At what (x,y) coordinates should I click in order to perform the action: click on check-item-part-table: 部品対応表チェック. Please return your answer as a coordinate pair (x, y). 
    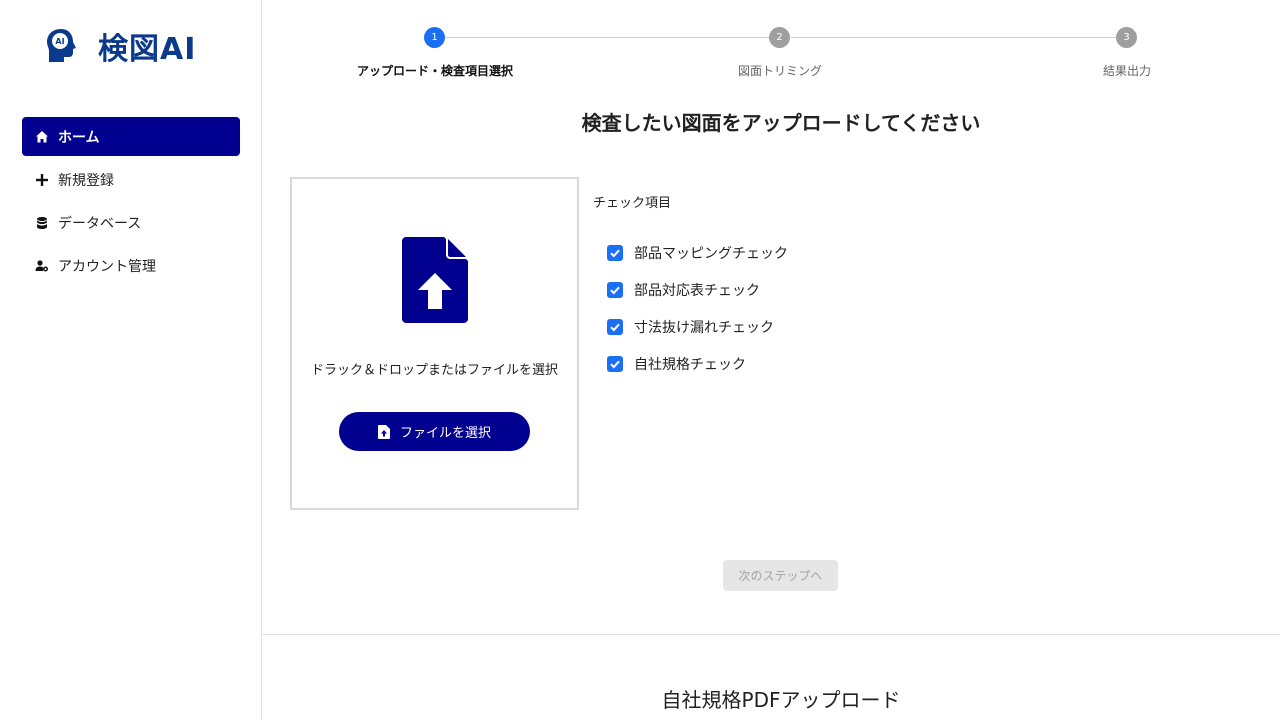
    Looking at the image, I should click on (697, 289).